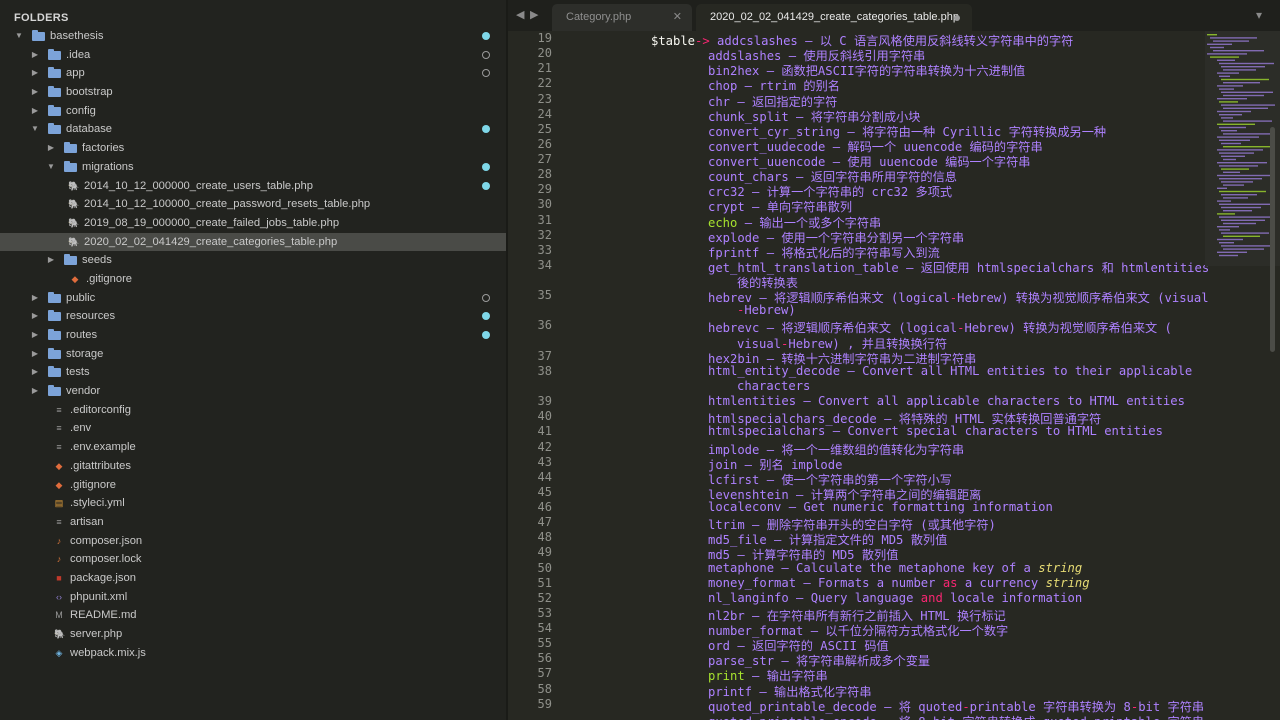 Image resolution: width=1280 pixels, height=720 pixels. Describe the element at coordinates (78, 54) in the screenshot. I see `tree-item-label: .idea` at that location.